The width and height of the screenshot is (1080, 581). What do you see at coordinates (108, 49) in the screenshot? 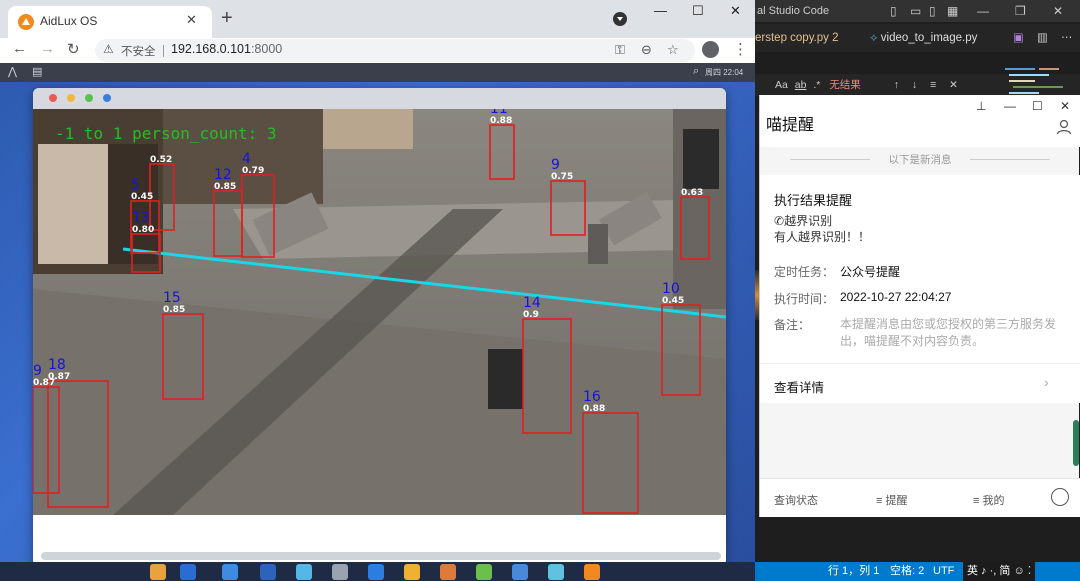
I see `warning-icon: ⚠` at bounding box center [108, 49].